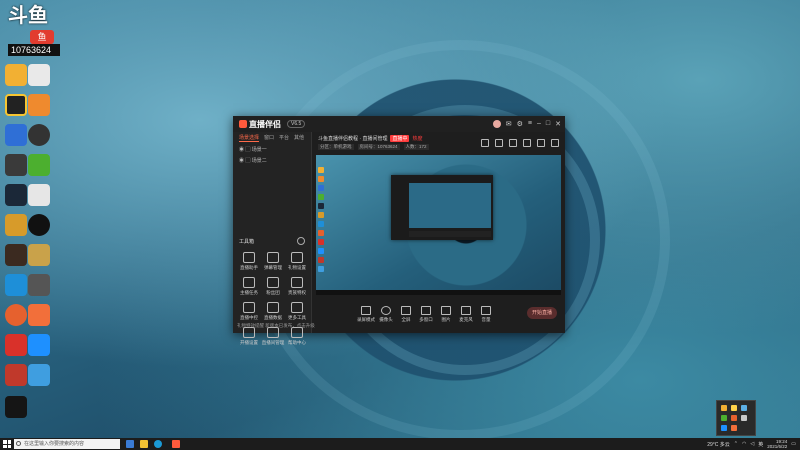 The width and height of the screenshot is (800, 450). Describe the element at coordinates (438, 225) in the screenshot. I see `stream-preview` at that location.